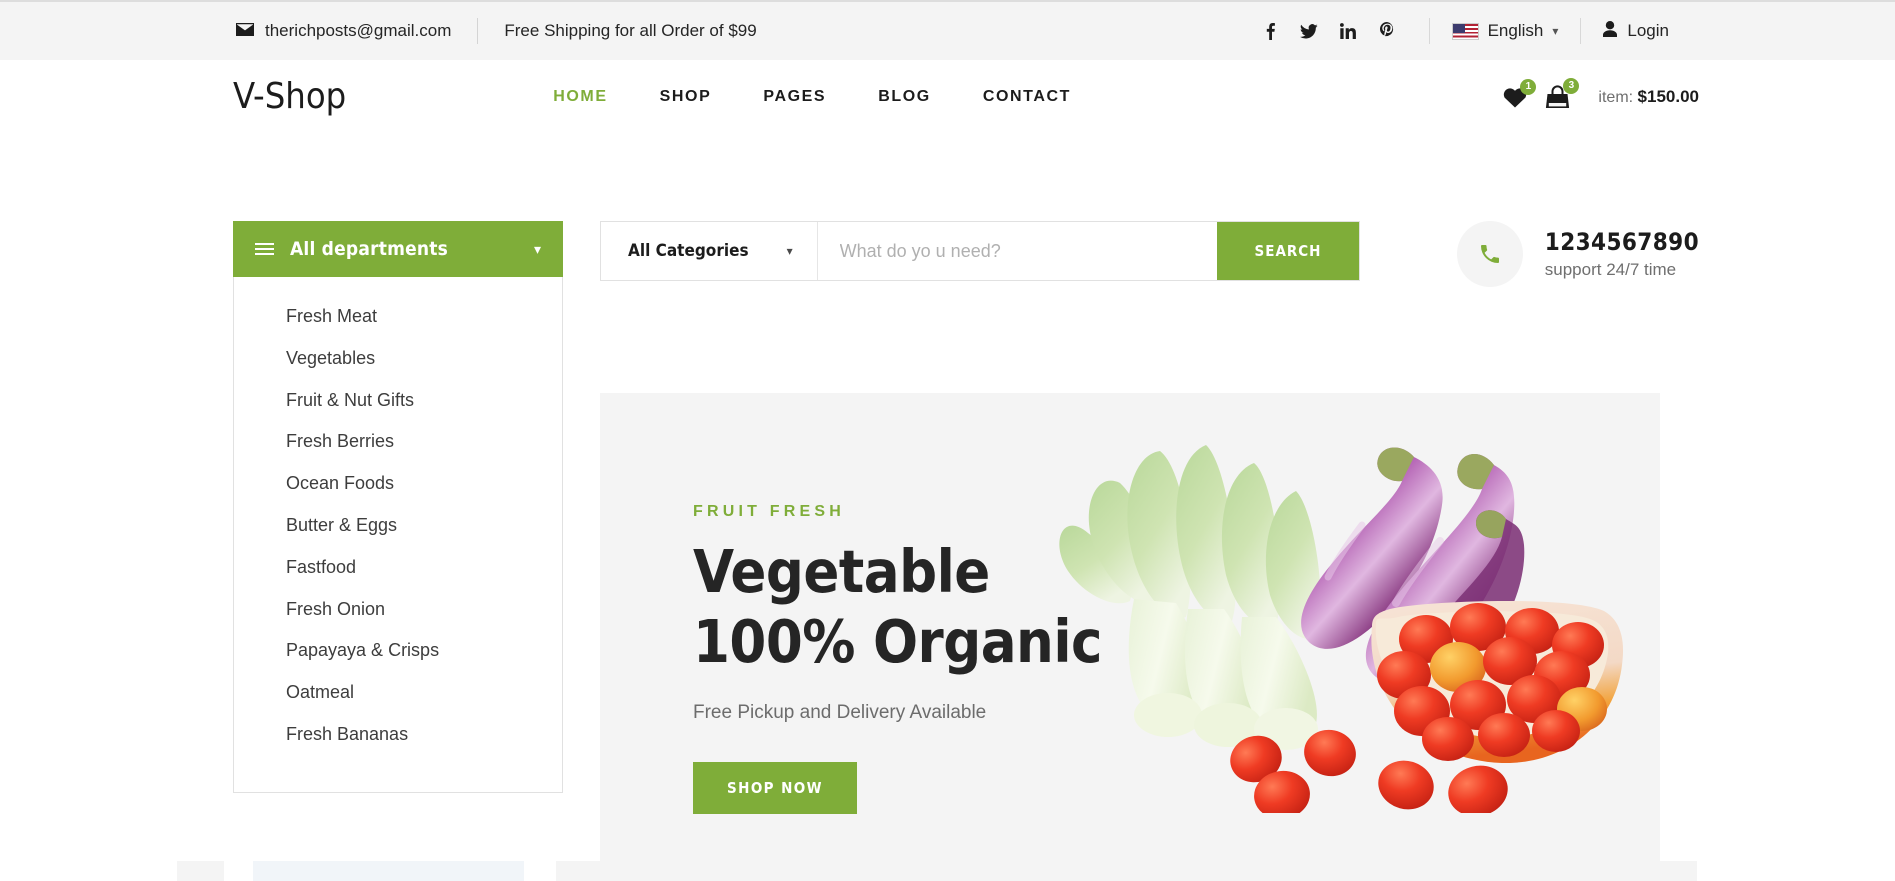  I want to click on search-input, so click(1017, 251).